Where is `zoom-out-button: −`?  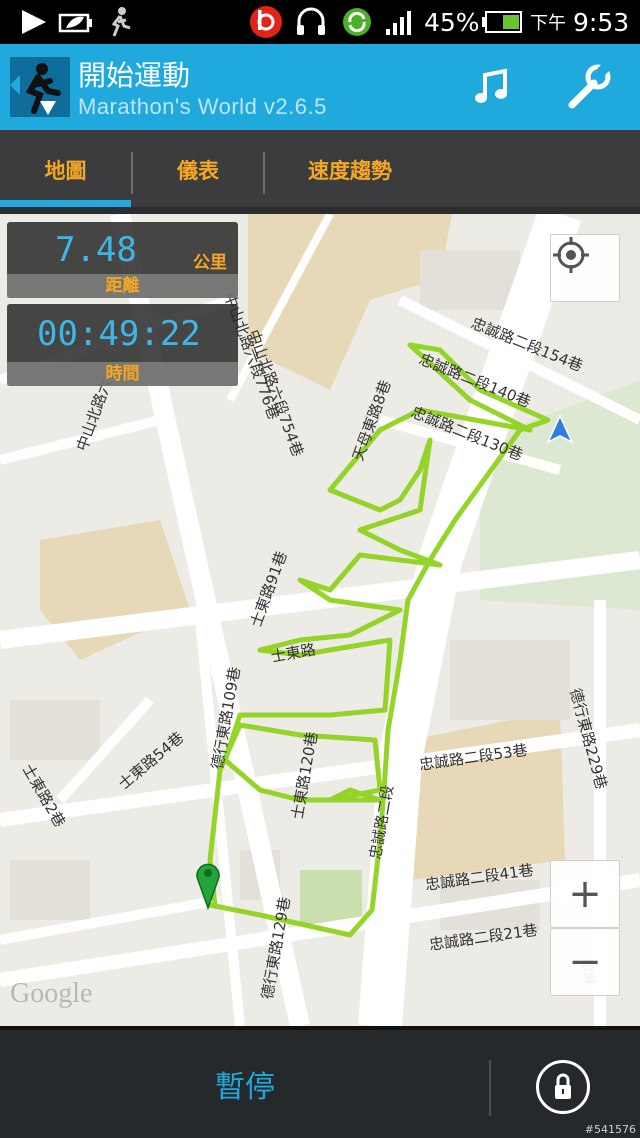
zoom-out-button: − is located at coordinates (585, 962).